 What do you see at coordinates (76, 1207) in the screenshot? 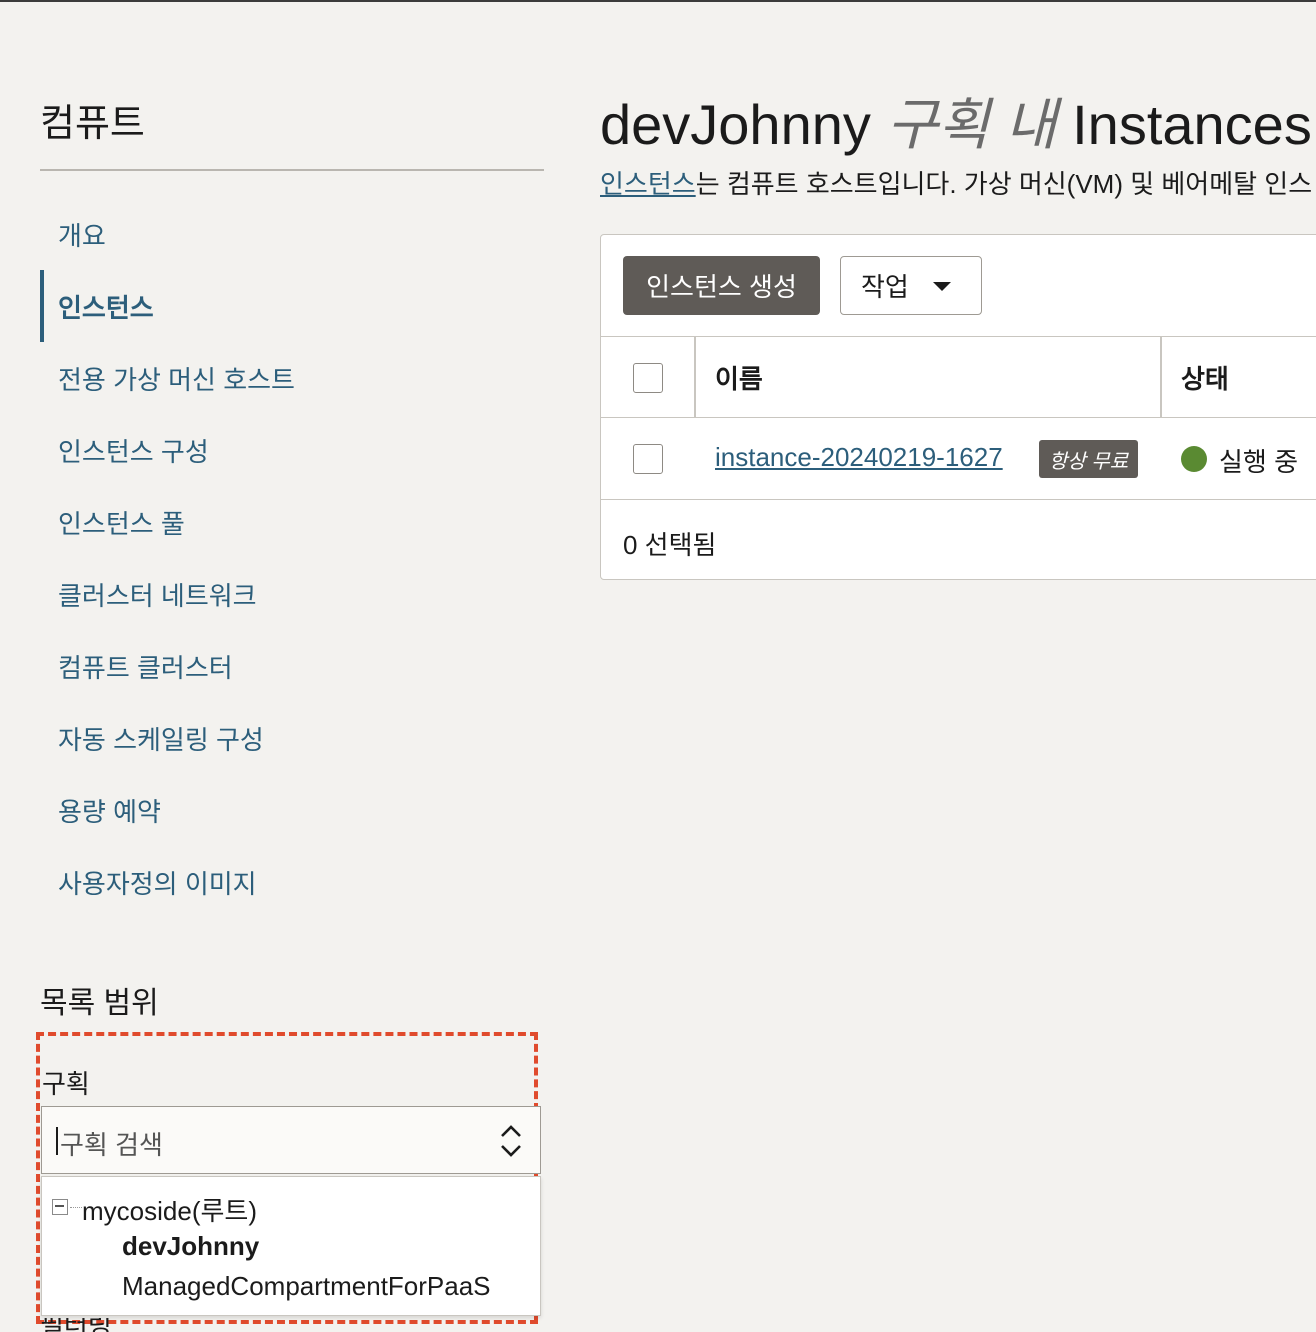
I see `tree-connector` at bounding box center [76, 1207].